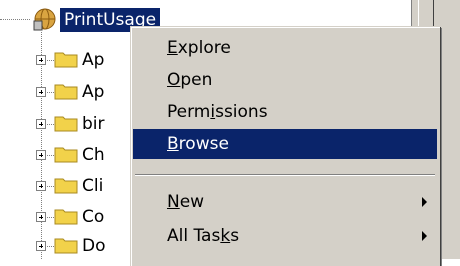  I want to click on menu-item-label: xplore, so click(204, 48).